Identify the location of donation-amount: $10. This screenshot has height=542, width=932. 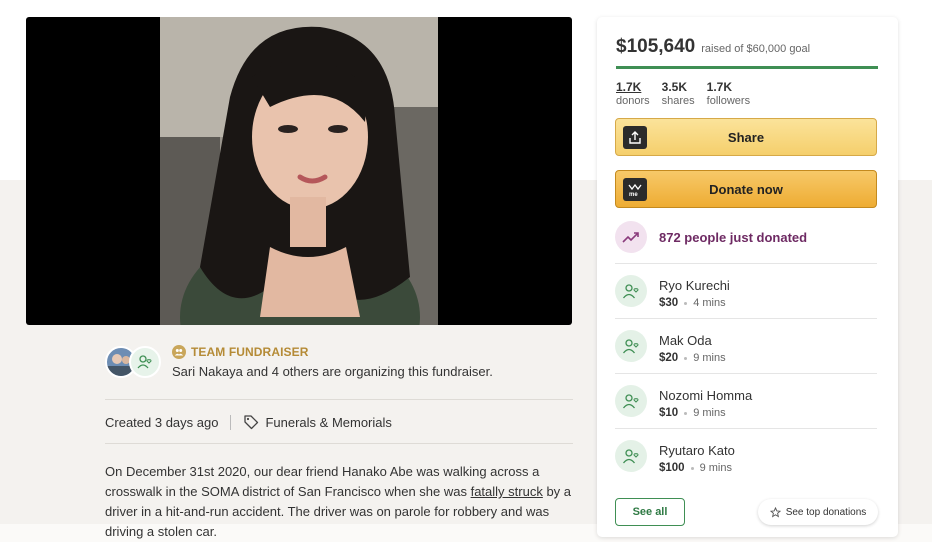
(669, 413).